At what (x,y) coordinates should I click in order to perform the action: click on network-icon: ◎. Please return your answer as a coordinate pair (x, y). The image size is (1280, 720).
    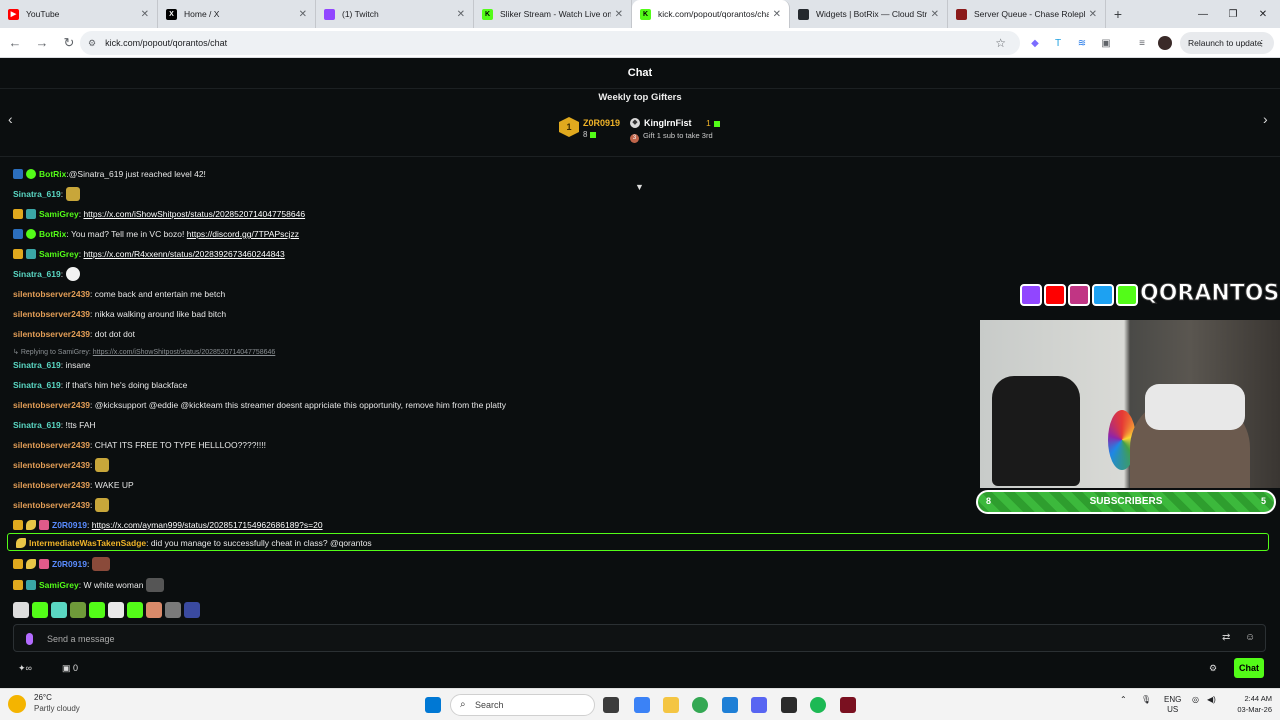
    Looking at the image, I should click on (1195, 699).